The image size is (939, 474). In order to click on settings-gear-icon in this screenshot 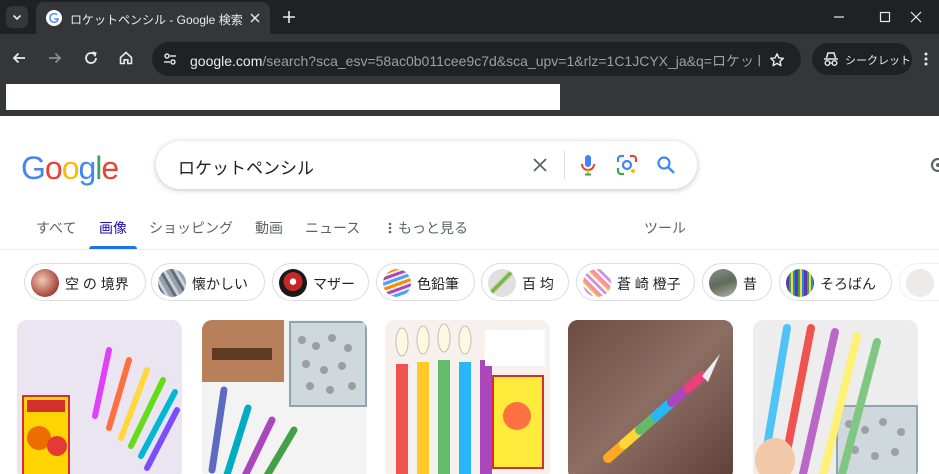, I will do `click(933, 165)`.